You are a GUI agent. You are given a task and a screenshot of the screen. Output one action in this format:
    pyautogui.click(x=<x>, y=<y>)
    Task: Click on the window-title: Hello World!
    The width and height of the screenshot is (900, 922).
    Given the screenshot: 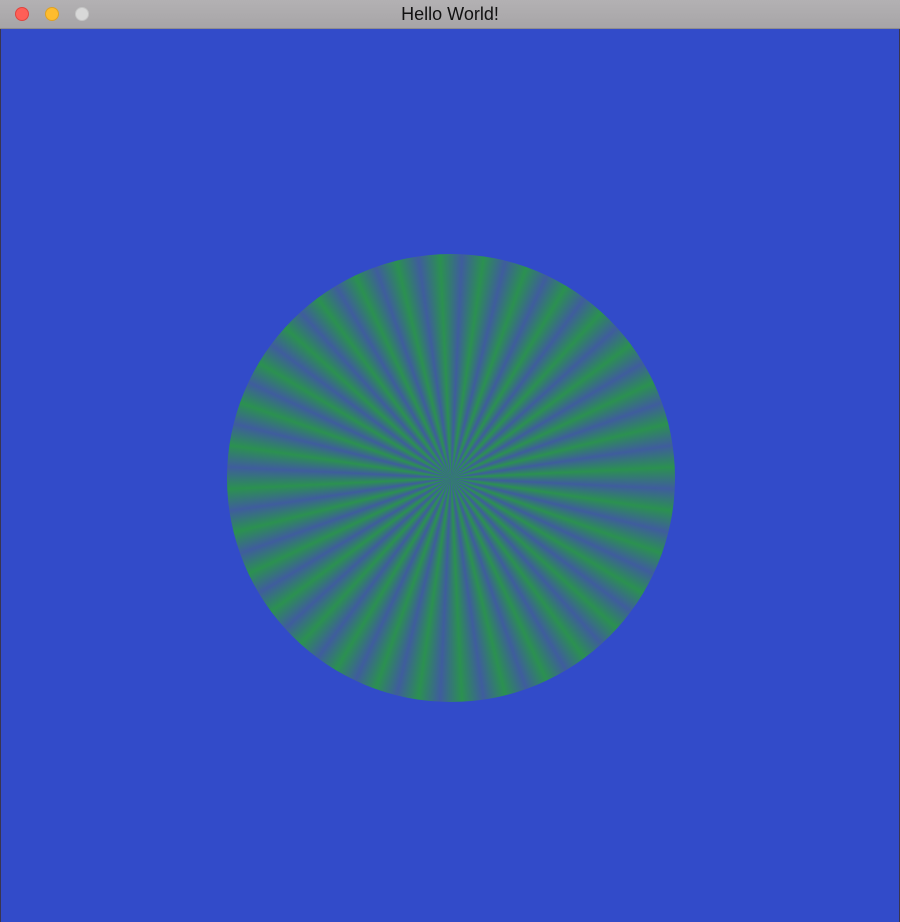 What is the action you would take?
    pyautogui.click(x=450, y=14)
    